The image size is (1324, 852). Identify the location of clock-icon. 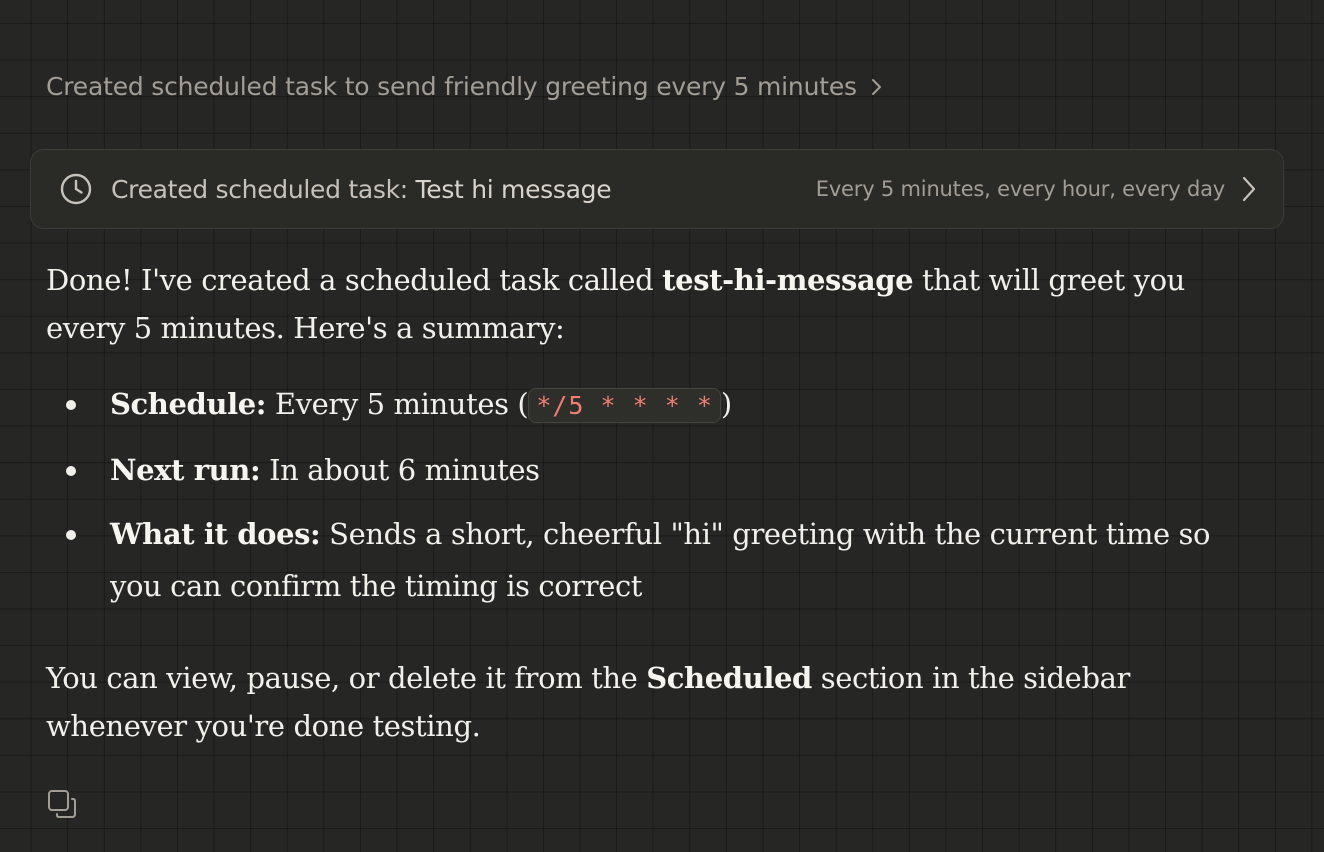
(76, 189).